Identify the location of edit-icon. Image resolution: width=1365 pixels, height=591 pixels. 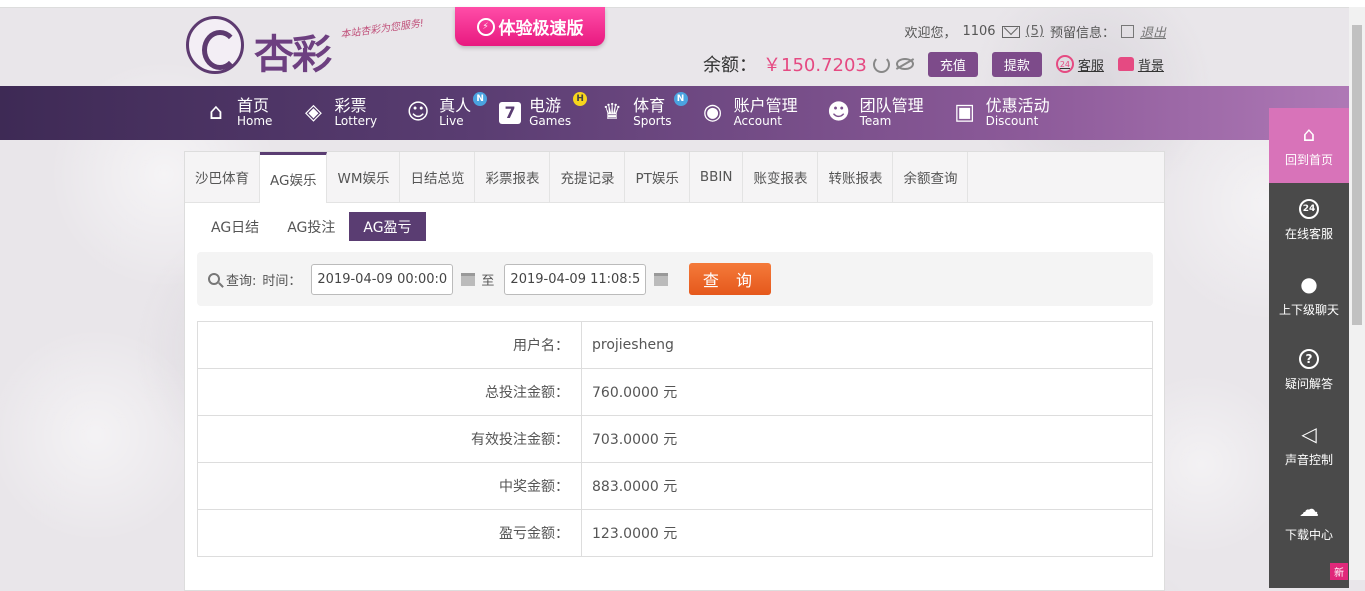
(1127, 31).